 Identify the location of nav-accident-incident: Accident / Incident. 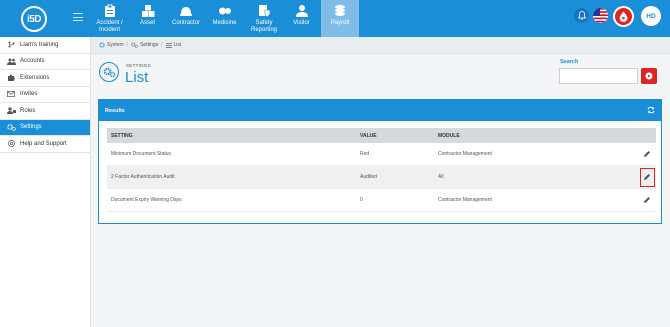
(109, 18).